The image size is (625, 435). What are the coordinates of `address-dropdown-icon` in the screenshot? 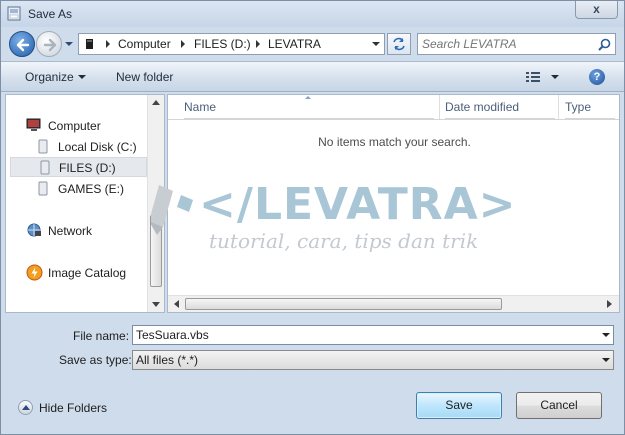 It's located at (376, 44).